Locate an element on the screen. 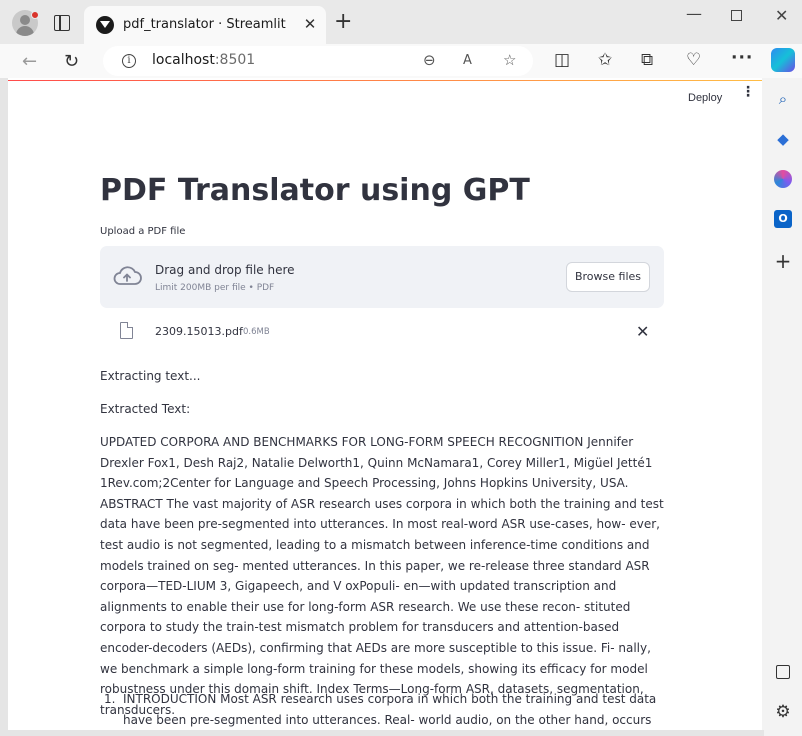 The height and width of the screenshot is (736, 802). streamlit-favicon-icon is located at coordinates (105, 25).